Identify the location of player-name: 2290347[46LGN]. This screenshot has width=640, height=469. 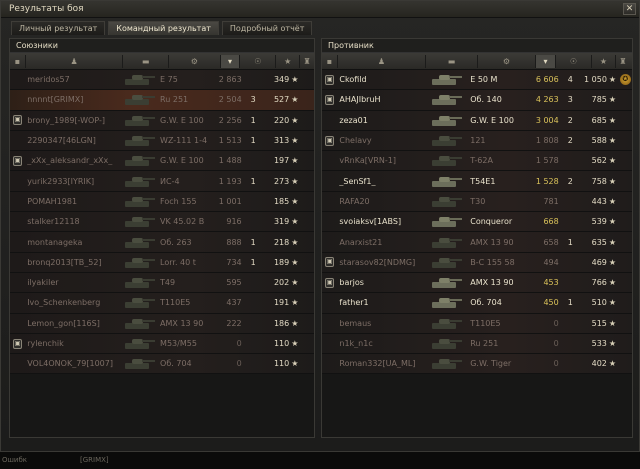
(61, 141).